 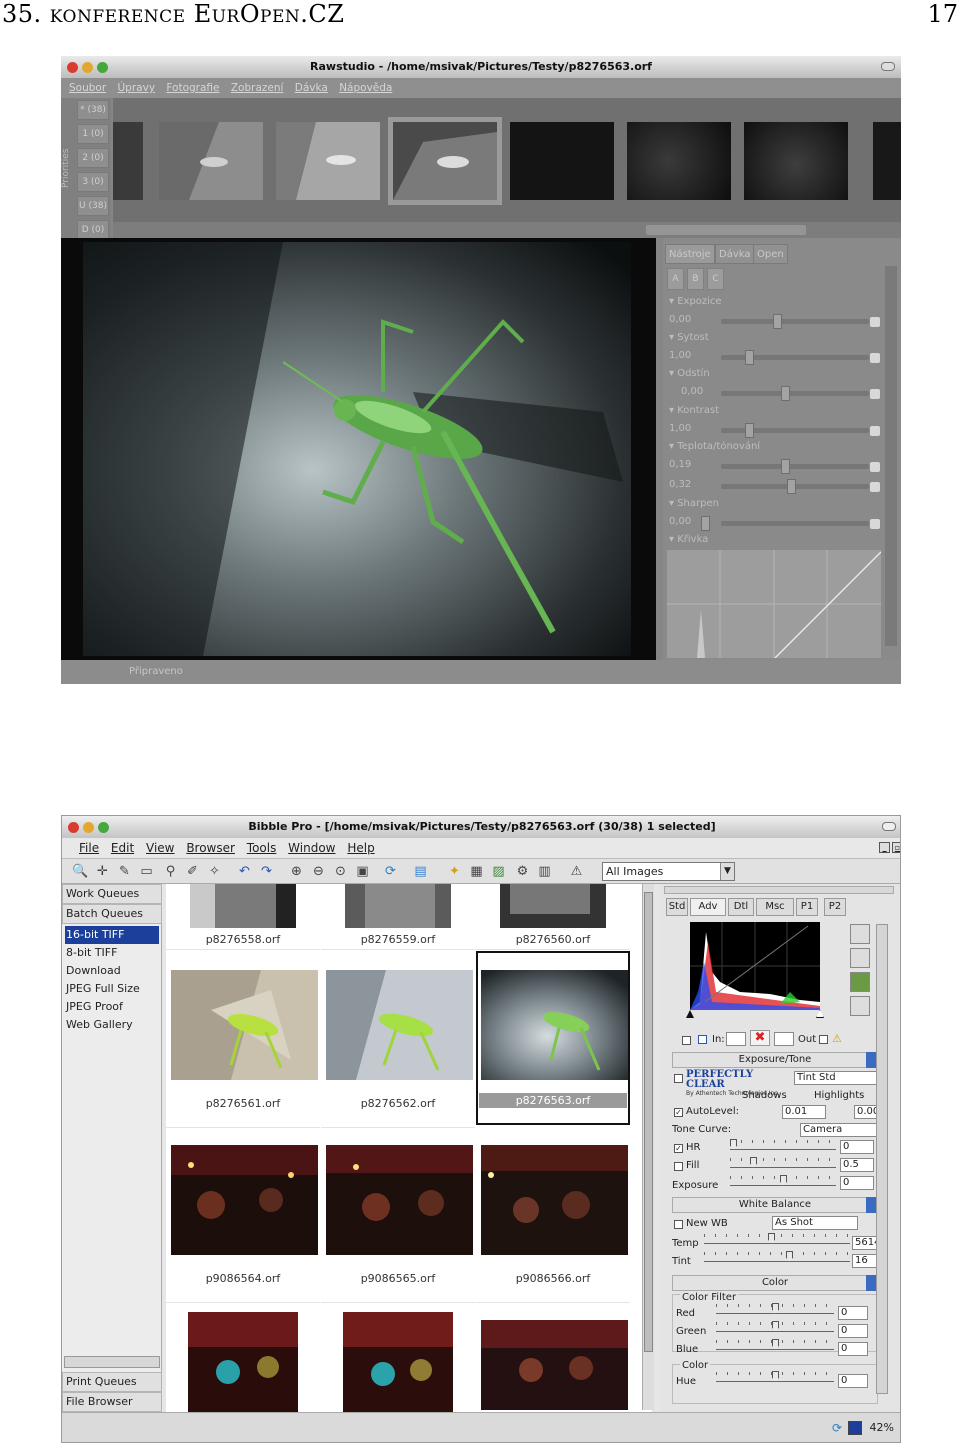 What do you see at coordinates (795, 430) in the screenshot?
I see `contrast-slider` at bounding box center [795, 430].